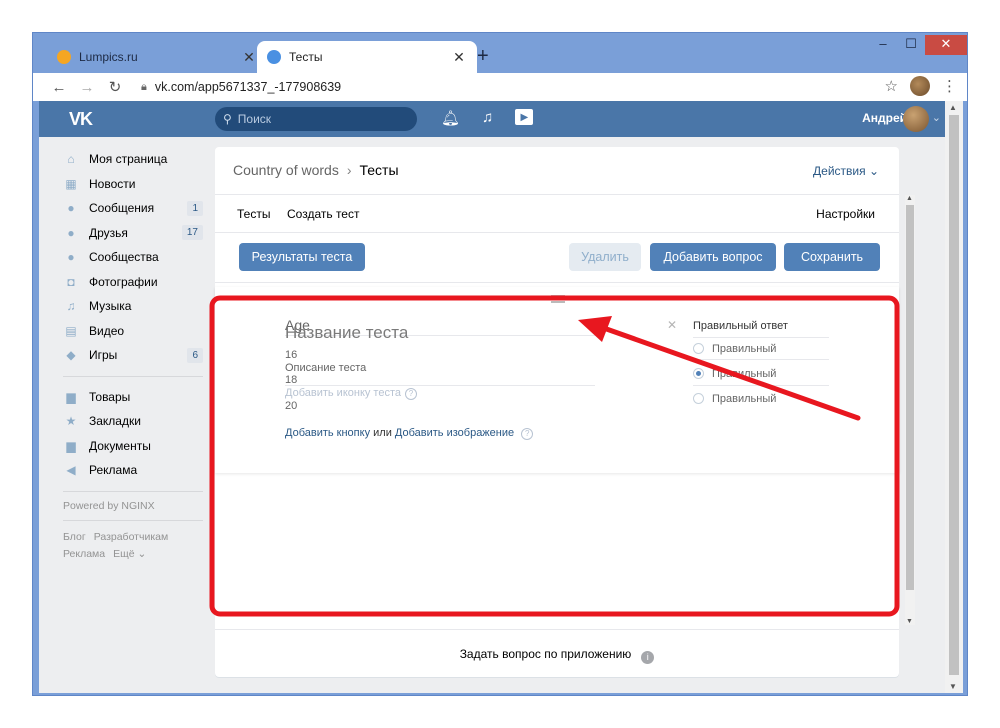 Image resolution: width=1000 pixels, height=728 pixels. I want to click on tab-create-test: Создать тест, so click(323, 214).